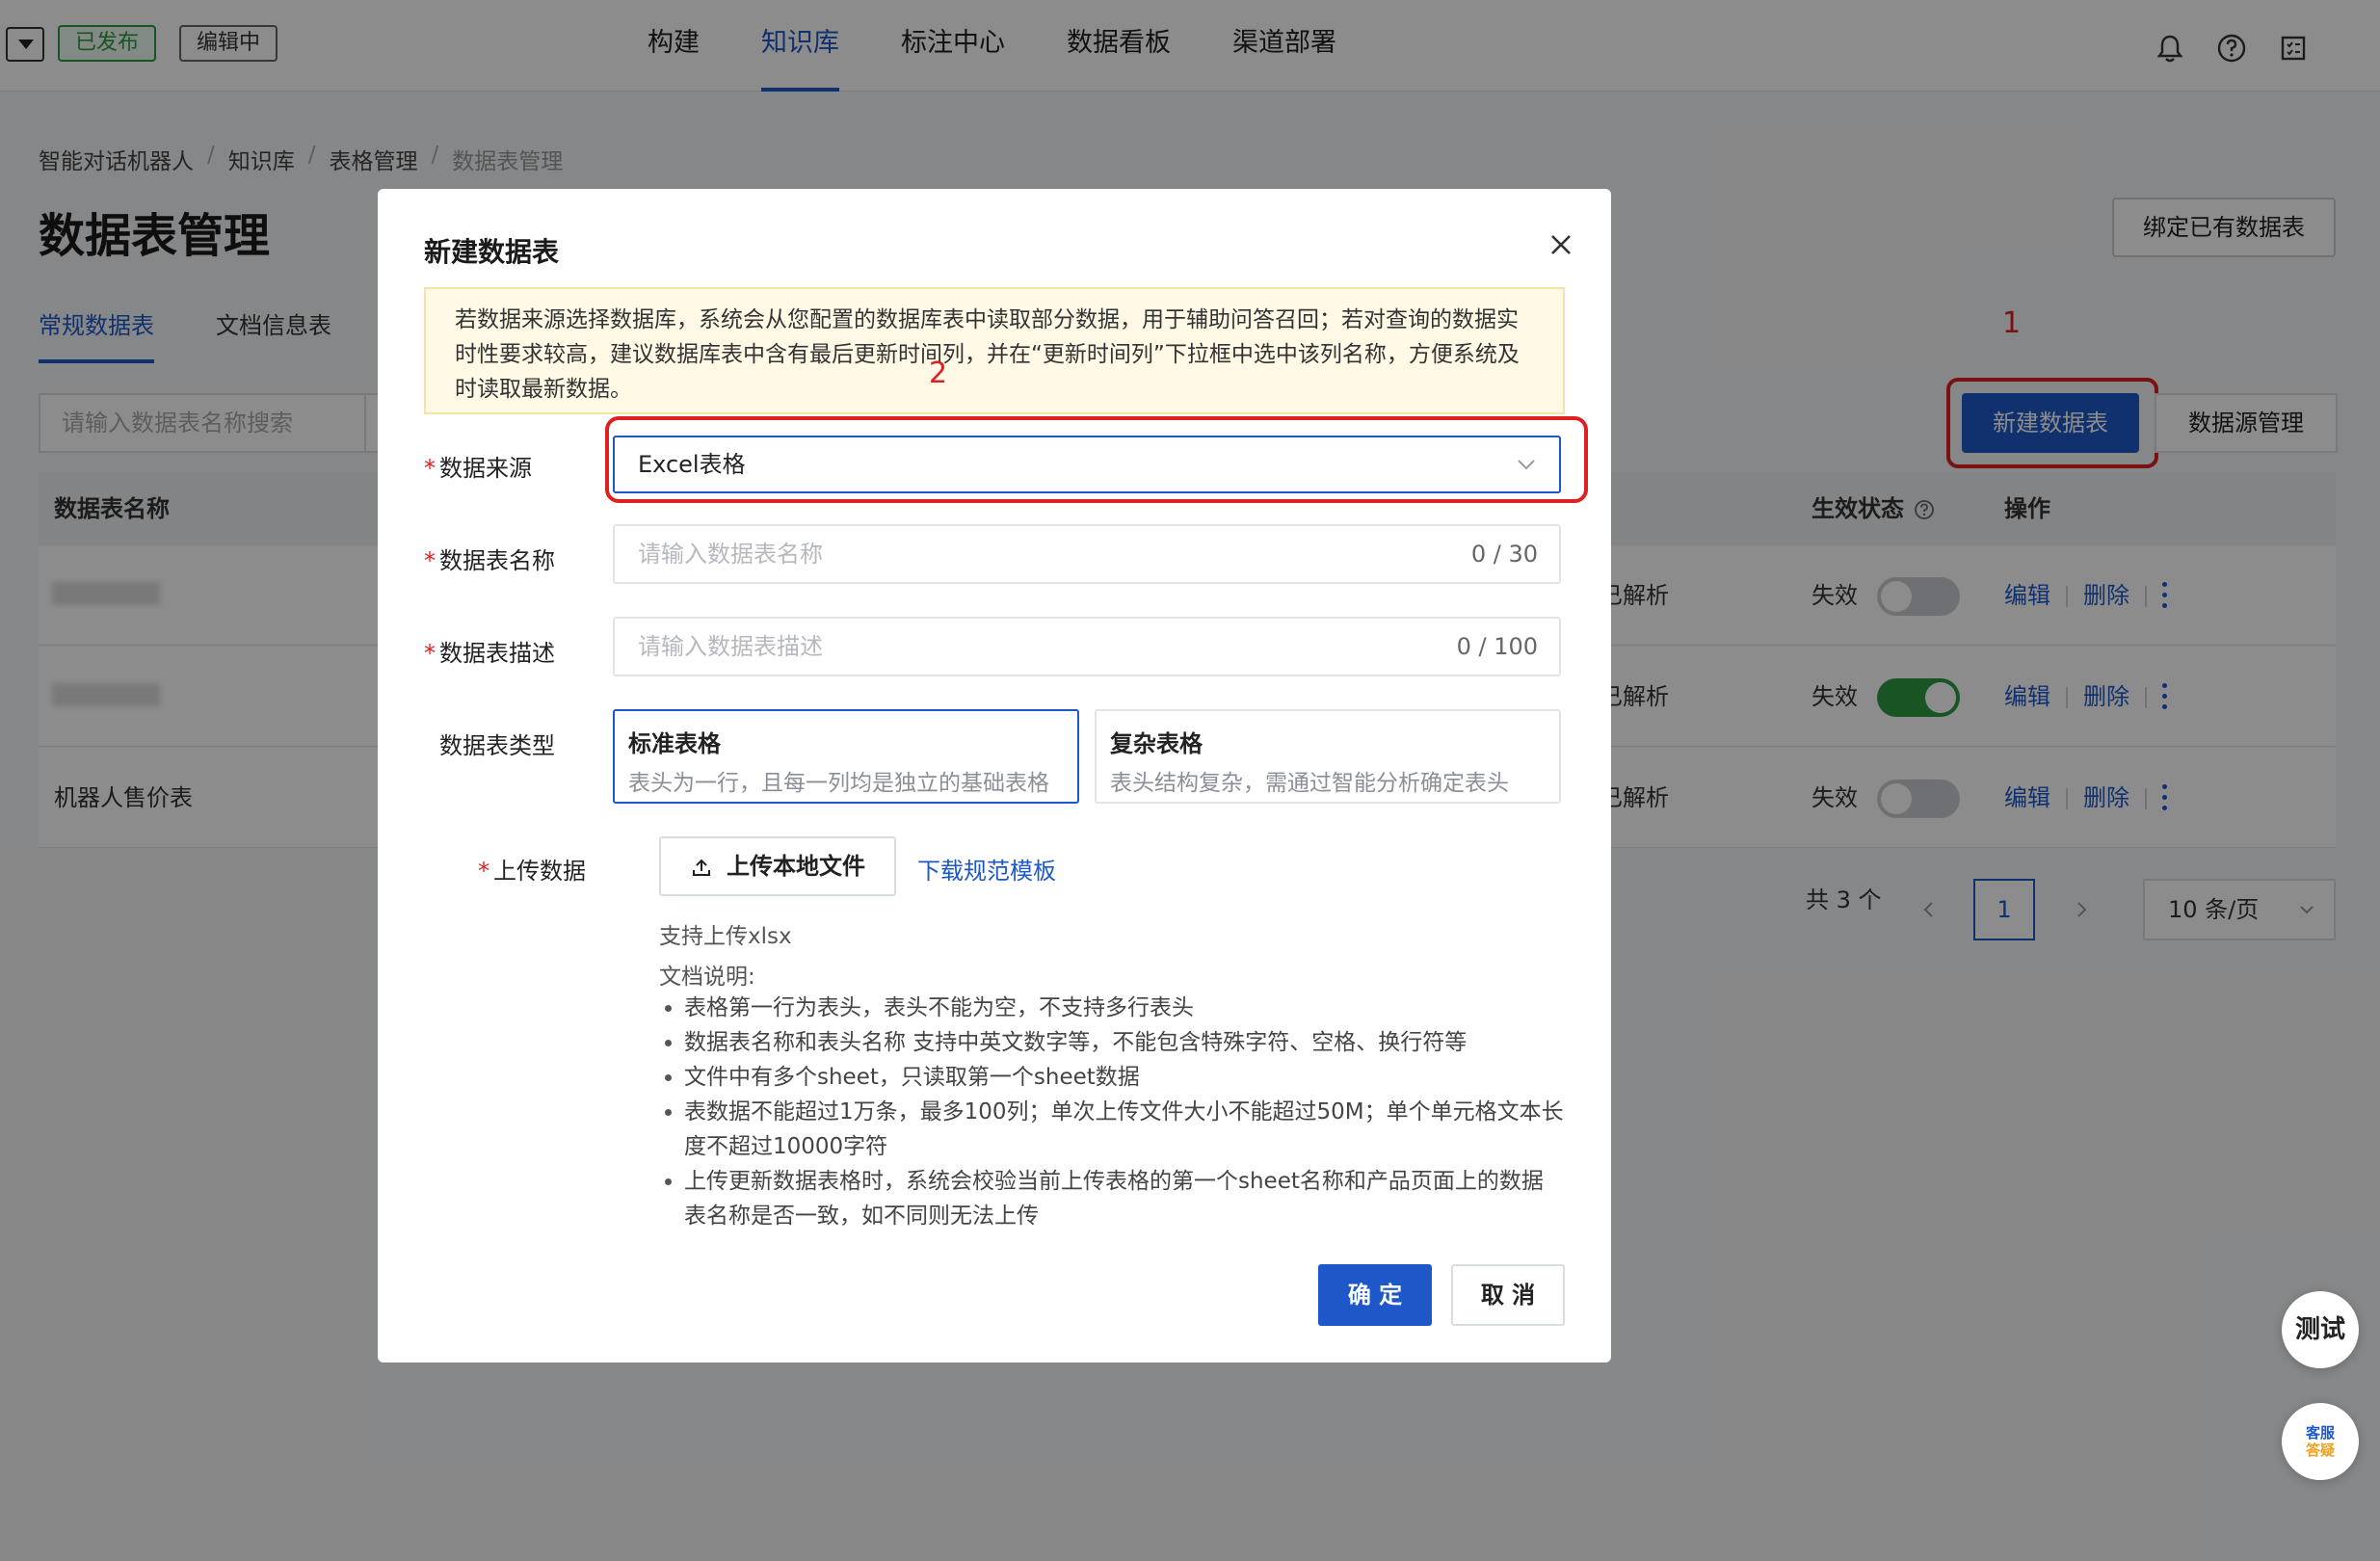  Describe the element at coordinates (692, 464) in the screenshot. I see `data-source-value: Excel表格` at that location.